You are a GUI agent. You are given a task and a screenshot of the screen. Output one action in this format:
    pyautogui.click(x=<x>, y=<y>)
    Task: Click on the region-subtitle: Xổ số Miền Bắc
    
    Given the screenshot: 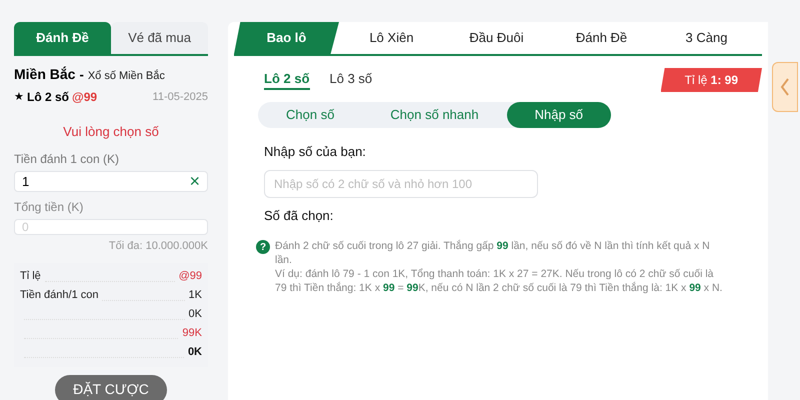 What is the action you would take?
    pyautogui.click(x=126, y=76)
    